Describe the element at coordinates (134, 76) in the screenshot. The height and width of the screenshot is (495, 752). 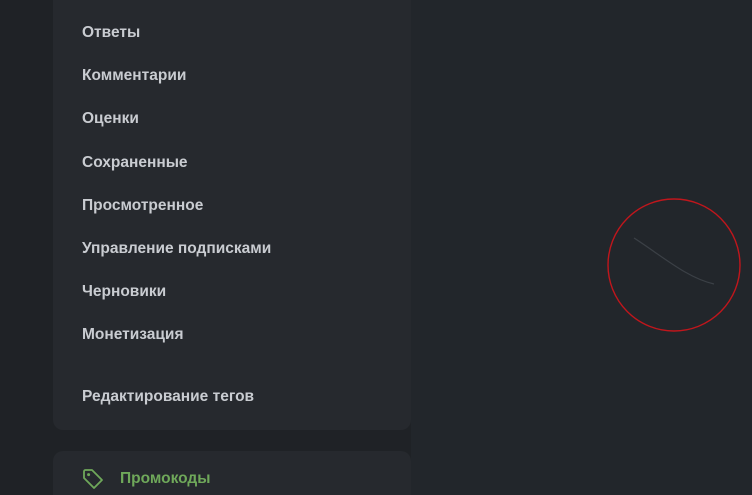
I see `menu-item-comments: Комментарии` at that location.